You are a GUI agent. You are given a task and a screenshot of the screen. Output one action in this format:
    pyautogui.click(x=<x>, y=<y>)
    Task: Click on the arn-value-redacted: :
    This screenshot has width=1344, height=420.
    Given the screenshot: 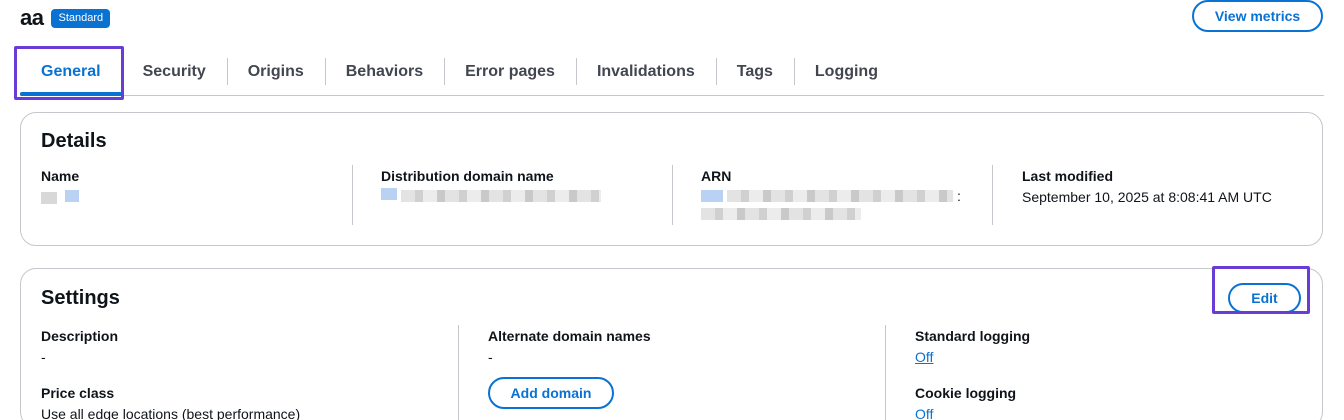 What is the action you would take?
    pyautogui.click(x=841, y=196)
    